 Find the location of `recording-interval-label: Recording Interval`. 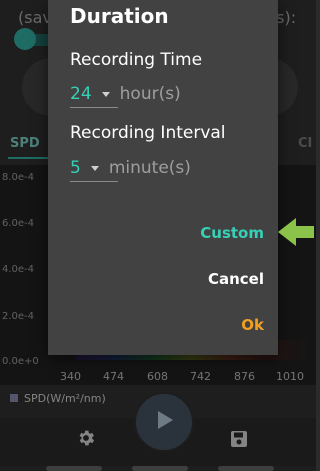

recording-interval-label: Recording Interval is located at coordinates (148, 133).